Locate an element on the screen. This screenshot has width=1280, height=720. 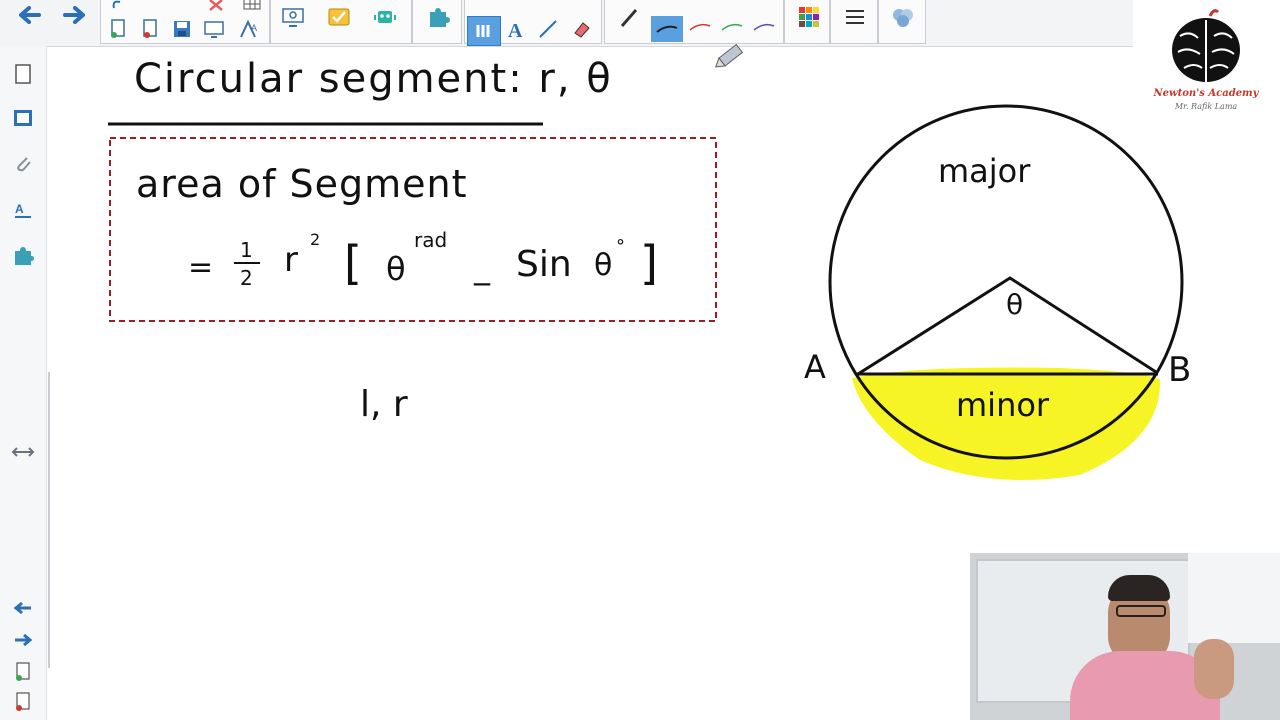
formula-rad: rad is located at coordinates (431, 240).